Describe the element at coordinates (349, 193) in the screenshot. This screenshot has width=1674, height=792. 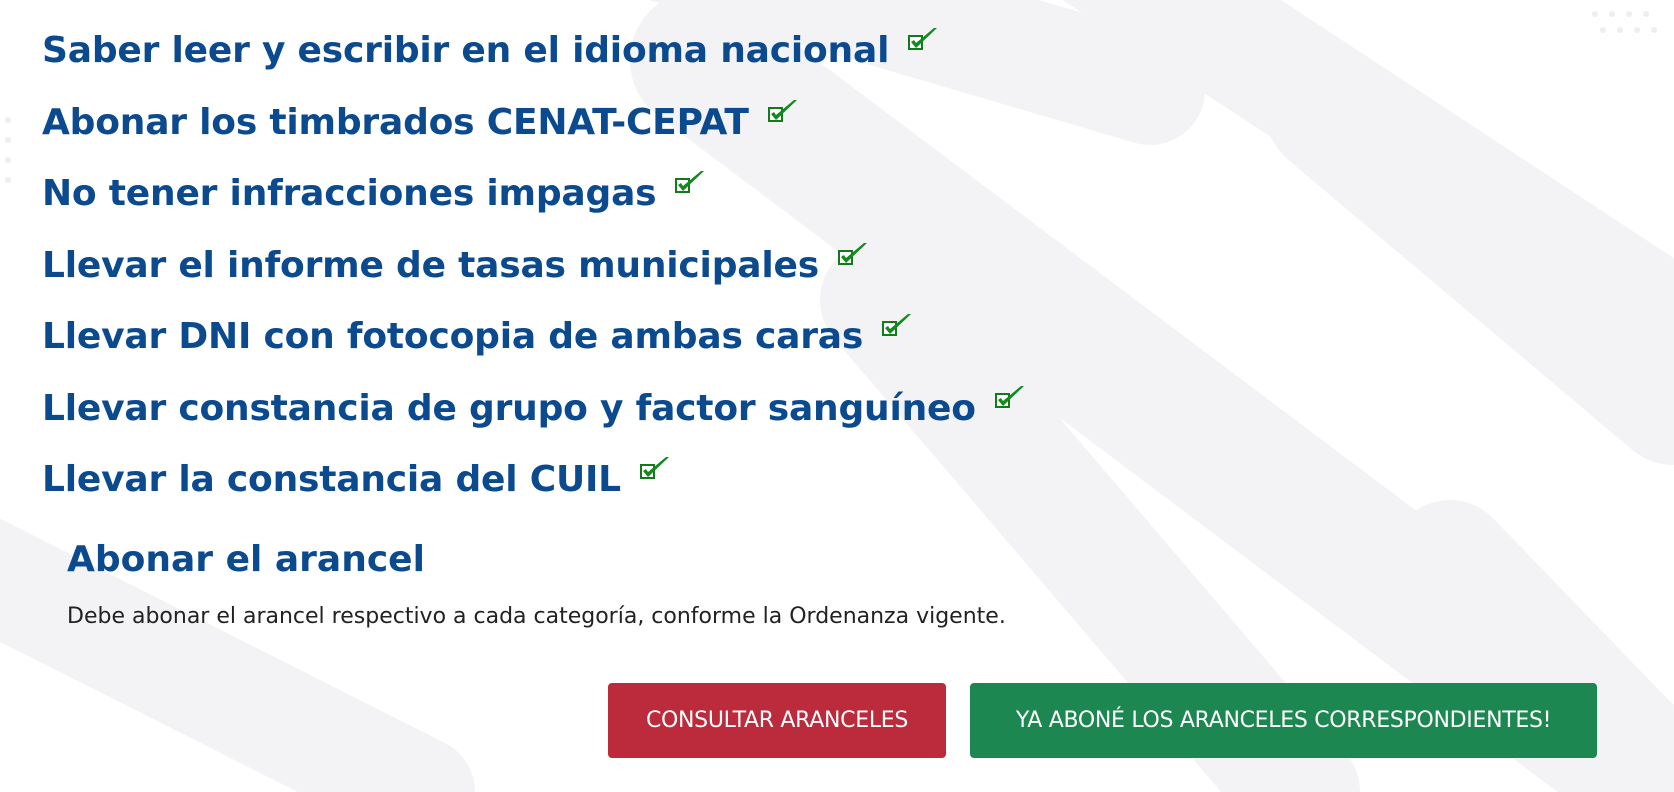
I see `requirement-text: No tener infracciones impagas` at that location.